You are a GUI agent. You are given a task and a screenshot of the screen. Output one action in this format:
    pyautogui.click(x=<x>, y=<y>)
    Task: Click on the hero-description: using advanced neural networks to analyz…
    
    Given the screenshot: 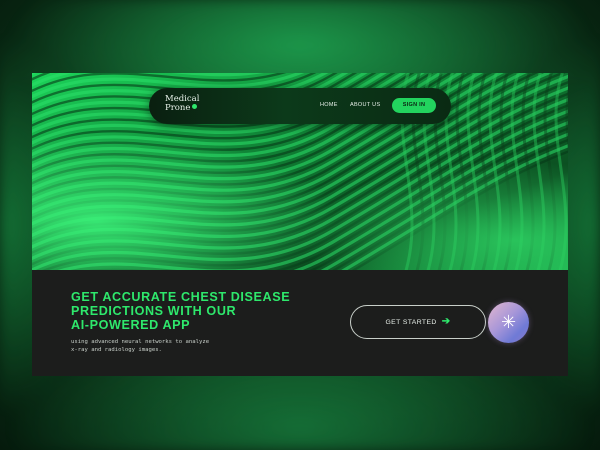 What is the action you would take?
    pyautogui.click(x=171, y=346)
    